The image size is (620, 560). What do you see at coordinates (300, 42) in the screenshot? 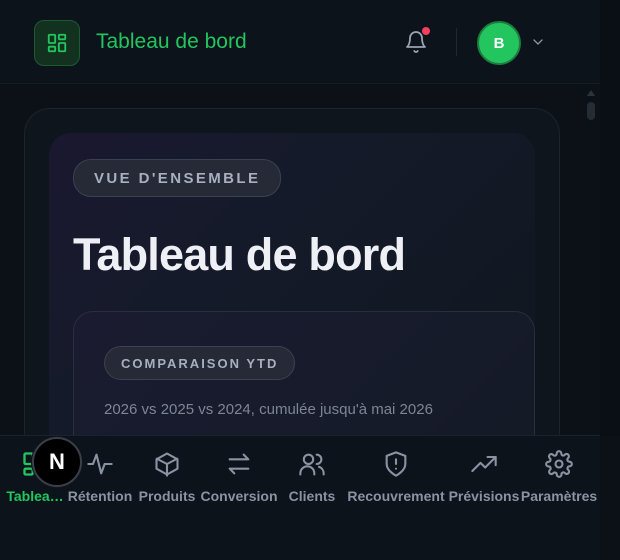
I see `top-header: Tableau de bord B` at bounding box center [300, 42].